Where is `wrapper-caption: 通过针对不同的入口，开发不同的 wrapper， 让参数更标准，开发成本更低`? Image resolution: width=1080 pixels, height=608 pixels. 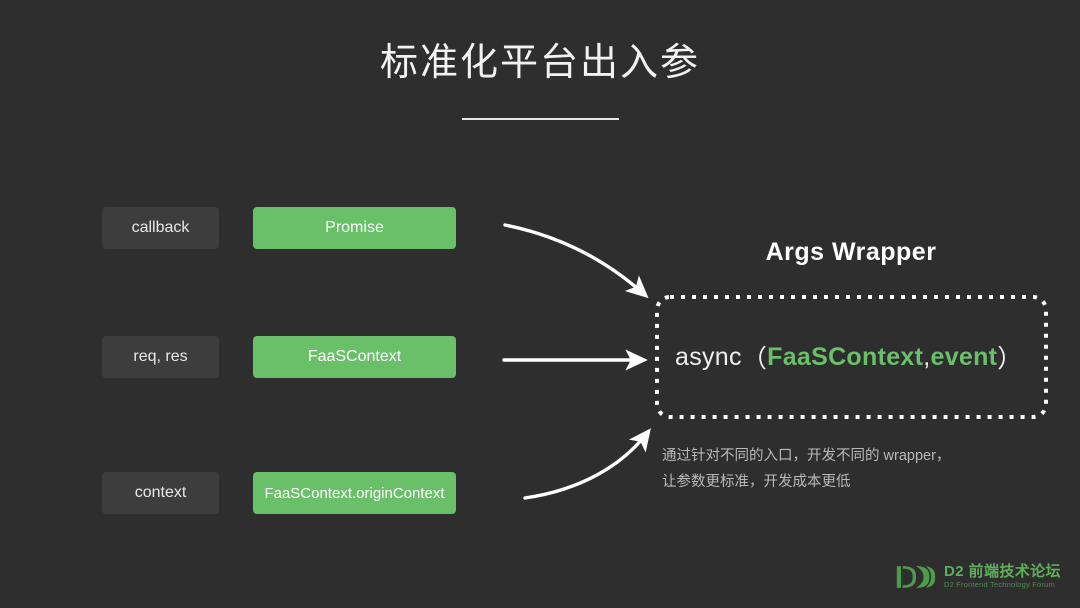
wrapper-caption: 通过针对不同的入口，开发不同的 wrapper， 让参数更标准，开发成本更低 is located at coordinates (862, 469).